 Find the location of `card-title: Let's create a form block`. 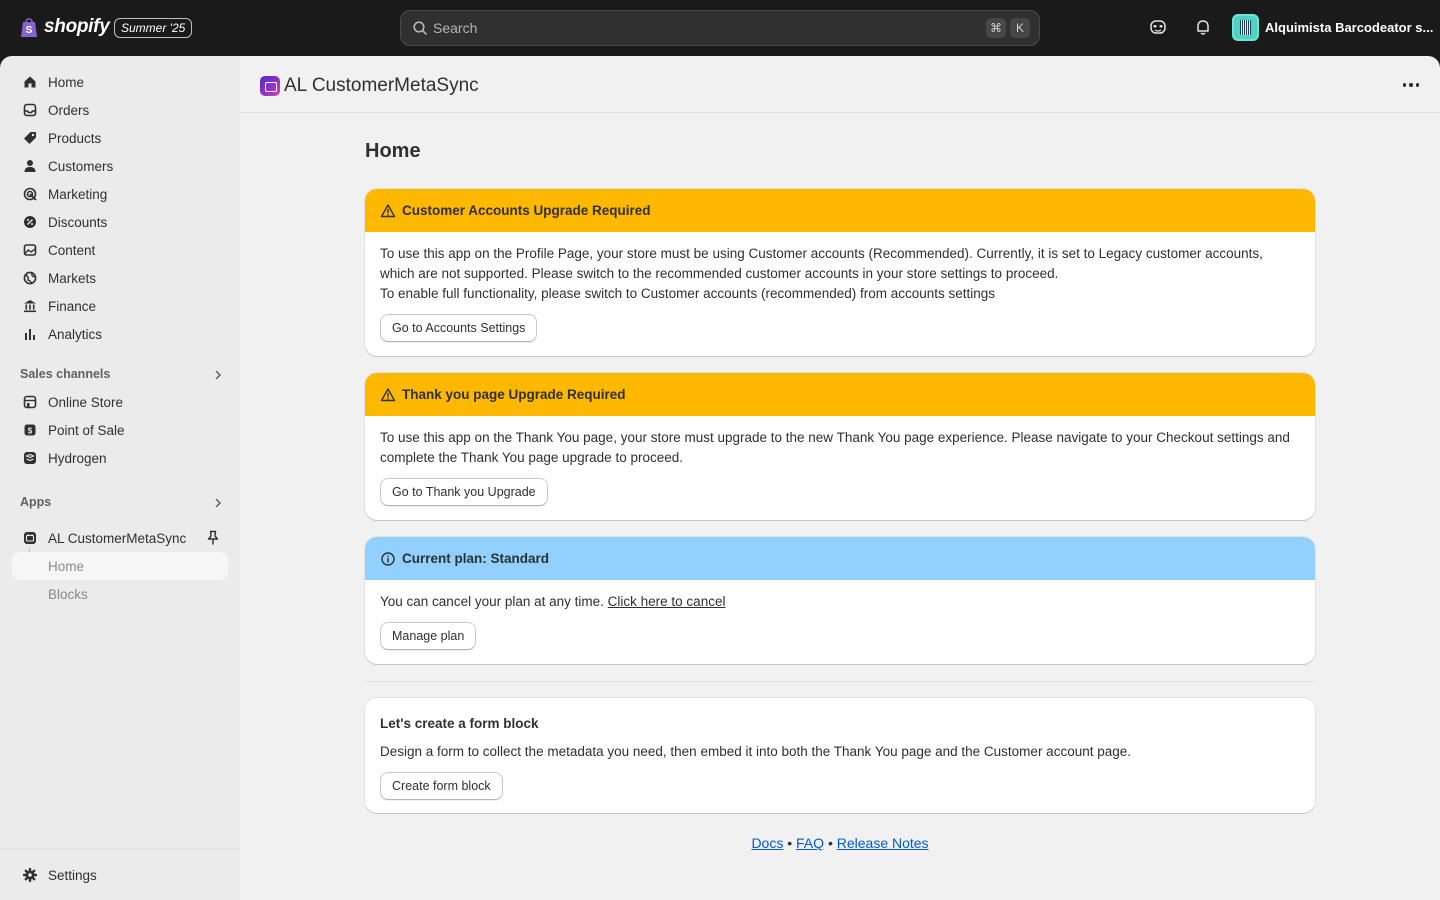

card-title: Let's create a form block is located at coordinates (459, 723).